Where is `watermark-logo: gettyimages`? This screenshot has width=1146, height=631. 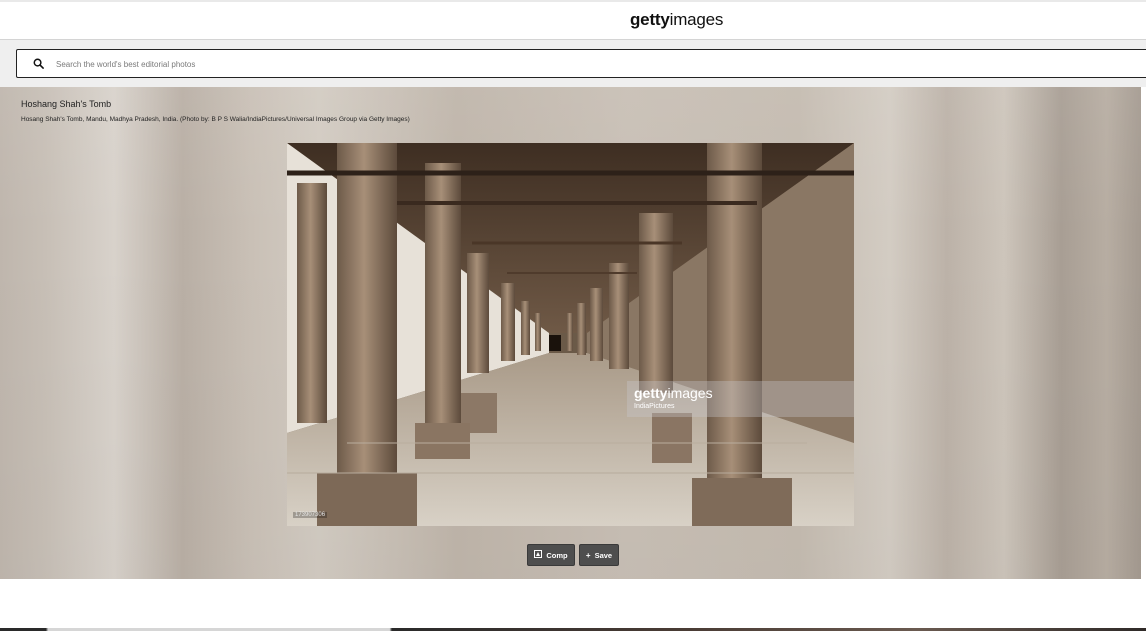
watermark-logo: gettyimages is located at coordinates (673, 393).